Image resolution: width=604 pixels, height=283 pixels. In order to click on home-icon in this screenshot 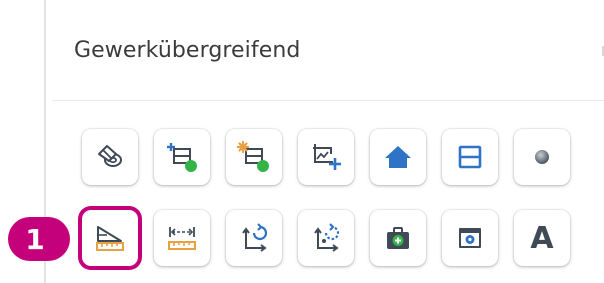, I will do `click(398, 157)`.